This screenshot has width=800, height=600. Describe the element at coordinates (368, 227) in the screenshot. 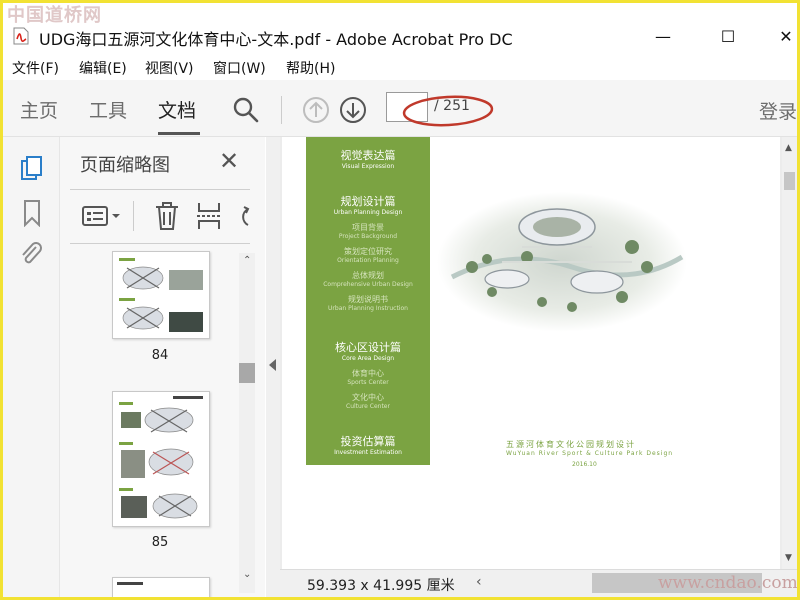

I see `toc-item: 项目背景` at that location.